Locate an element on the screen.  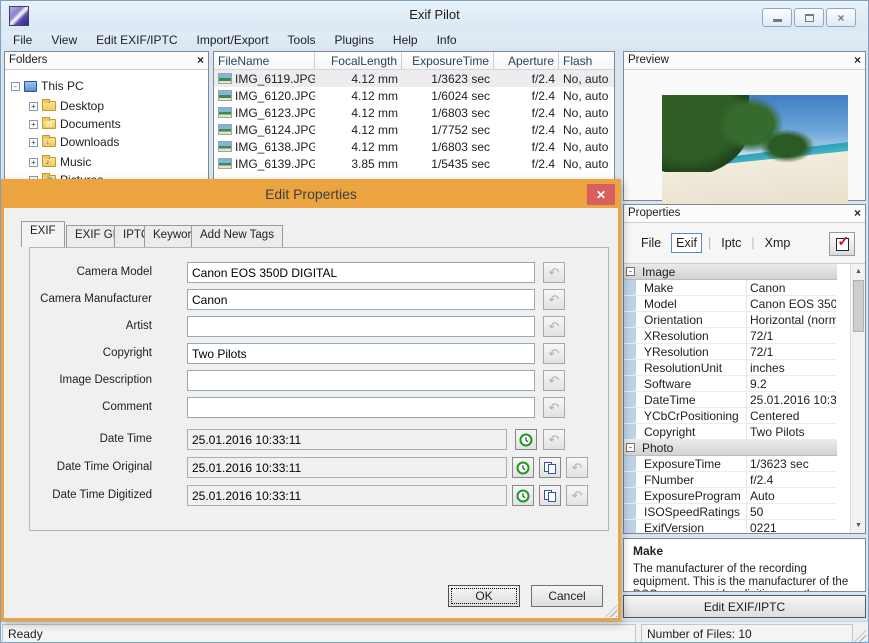
folders-close-icon: × is located at coordinates (200, 60).